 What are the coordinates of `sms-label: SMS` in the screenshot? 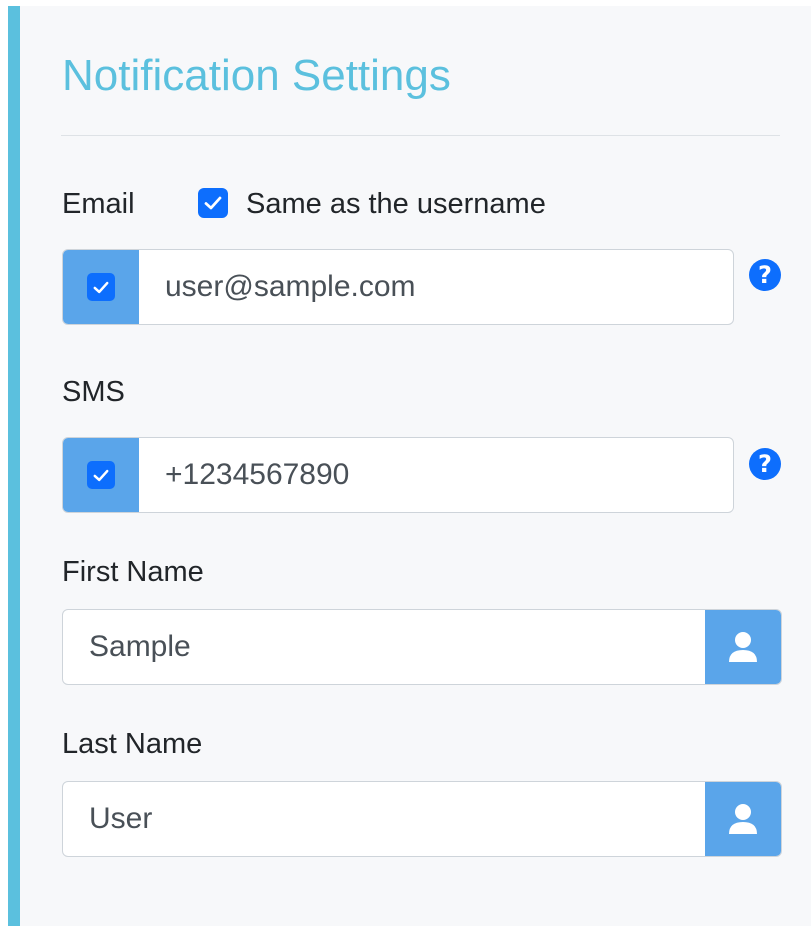 It's located at (93, 392).